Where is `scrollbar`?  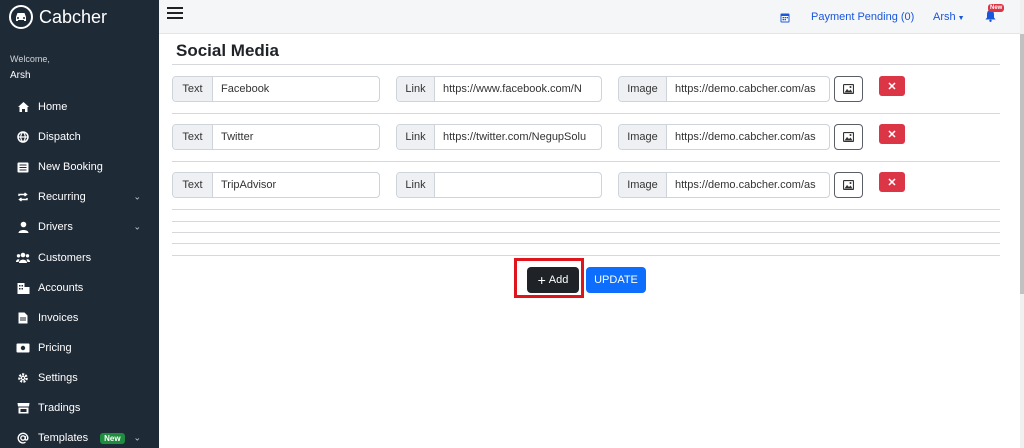 scrollbar is located at coordinates (1022, 224).